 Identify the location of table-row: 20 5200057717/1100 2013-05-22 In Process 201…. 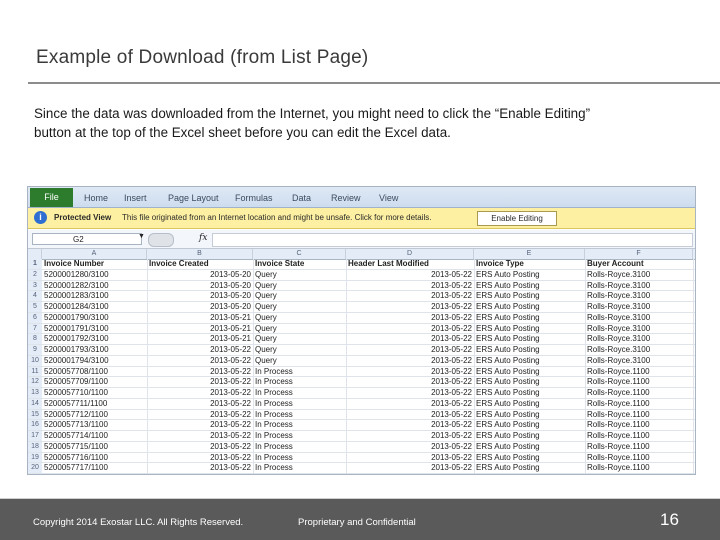
(361, 468).